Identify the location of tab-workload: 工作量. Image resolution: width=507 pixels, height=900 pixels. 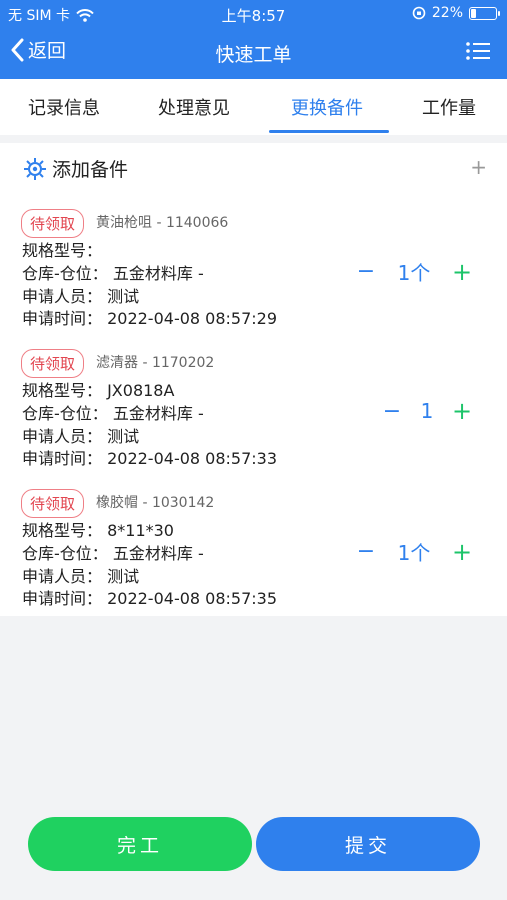
(449, 107).